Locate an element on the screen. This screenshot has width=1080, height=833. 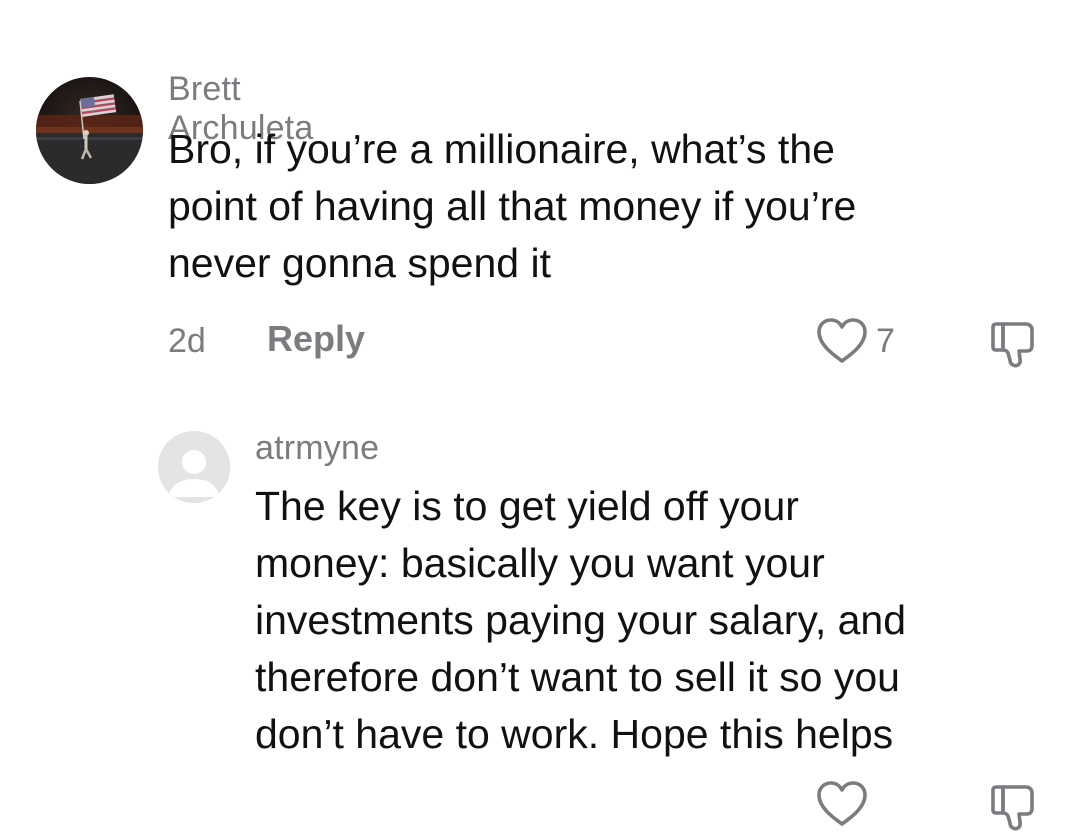
avatar is located at coordinates (89, 130).